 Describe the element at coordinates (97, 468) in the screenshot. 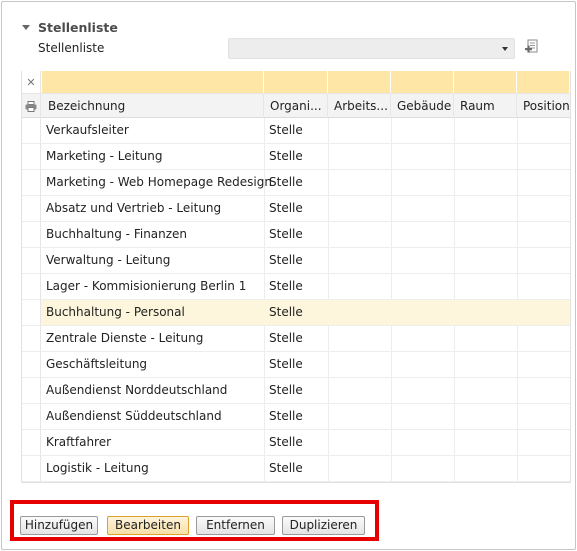

I see `cell-bezeichnung: Logistik - Leitung` at that location.